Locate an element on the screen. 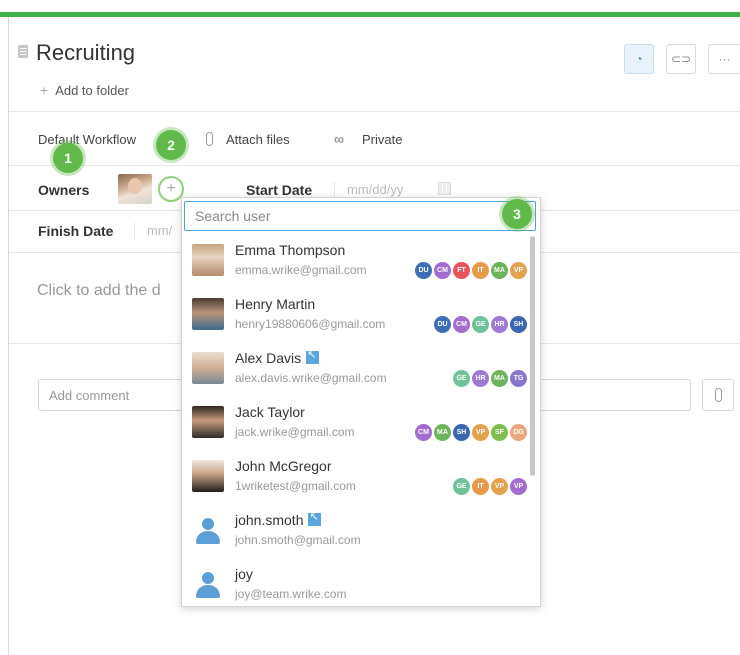 This screenshot has height=655, width=740. owners-label: Owners is located at coordinates (64, 190).